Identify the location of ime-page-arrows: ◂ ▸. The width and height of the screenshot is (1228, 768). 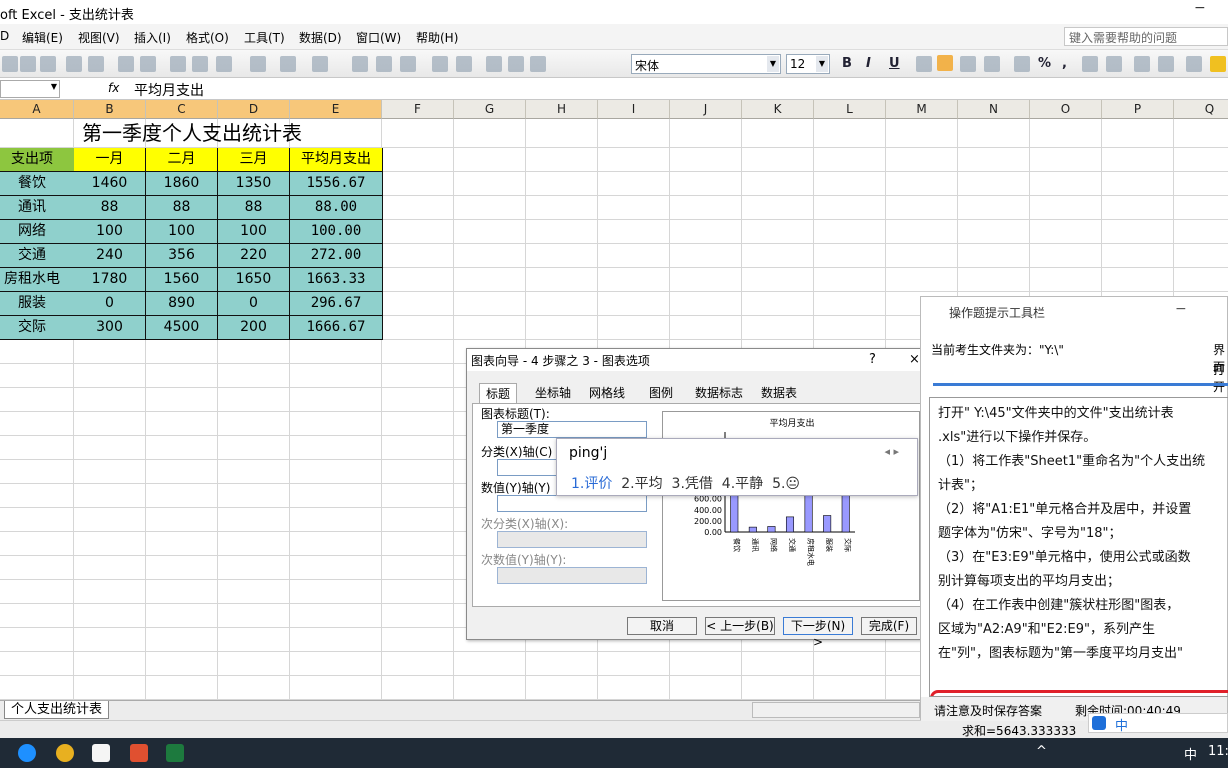
(891, 451).